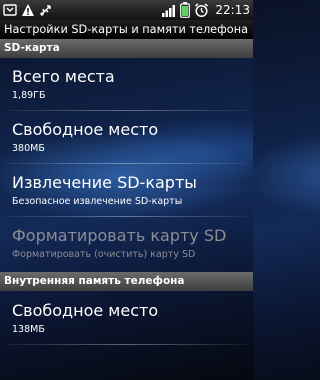  Describe the element at coordinates (46, 10) in the screenshot. I see `usb-icon` at that location.